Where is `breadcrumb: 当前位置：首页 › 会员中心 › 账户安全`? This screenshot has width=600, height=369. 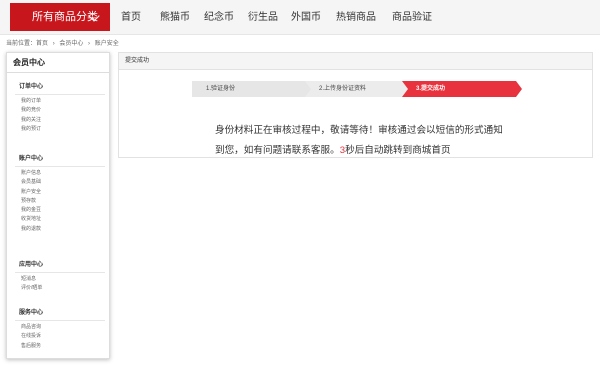 breadcrumb: 当前位置：首页 › 会员中心 › 账户安全 is located at coordinates (64, 42).